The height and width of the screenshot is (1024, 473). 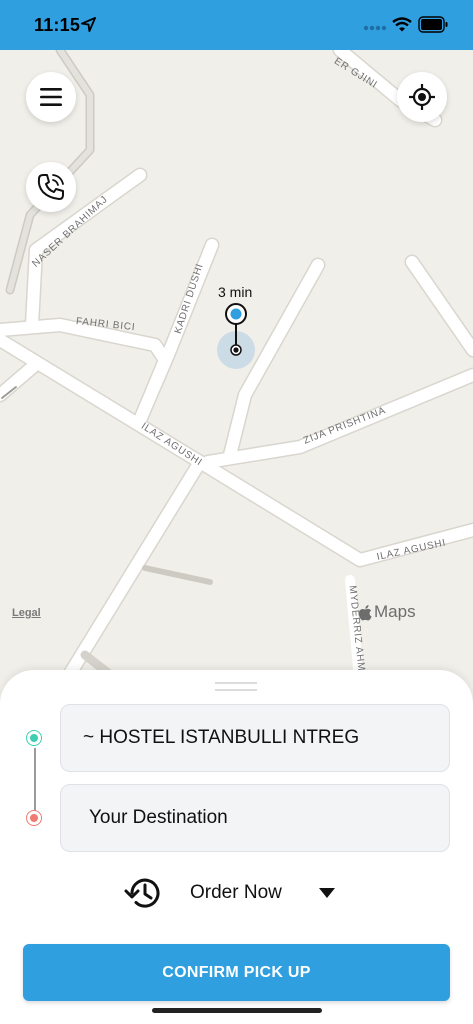 What do you see at coordinates (35, 783) in the screenshot?
I see `route-connector` at bounding box center [35, 783].